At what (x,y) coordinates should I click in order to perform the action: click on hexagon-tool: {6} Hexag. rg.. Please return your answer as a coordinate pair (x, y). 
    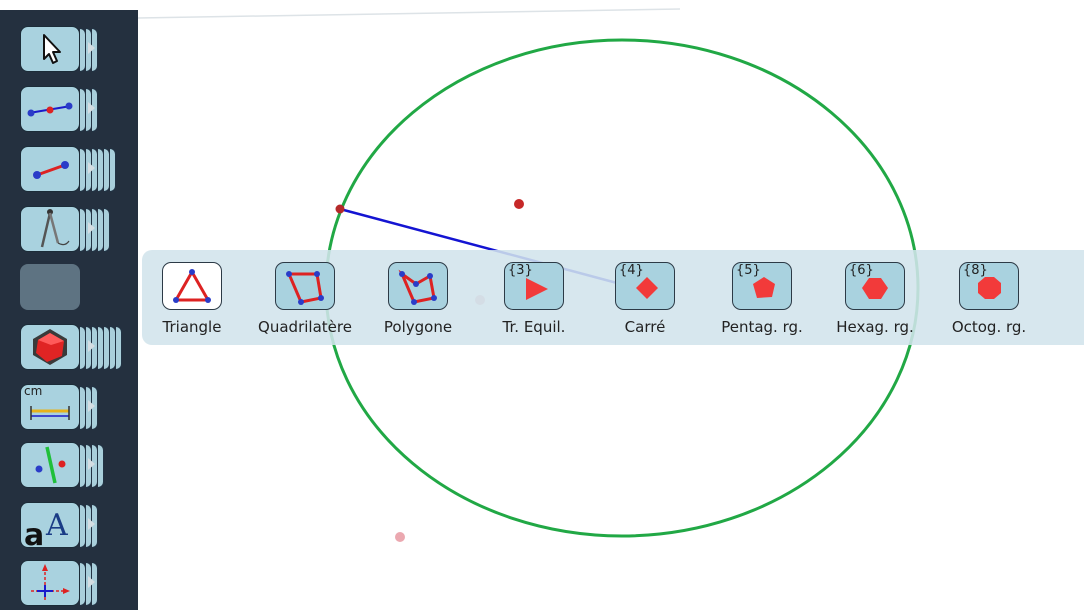
    Looking at the image, I should click on (875, 302).